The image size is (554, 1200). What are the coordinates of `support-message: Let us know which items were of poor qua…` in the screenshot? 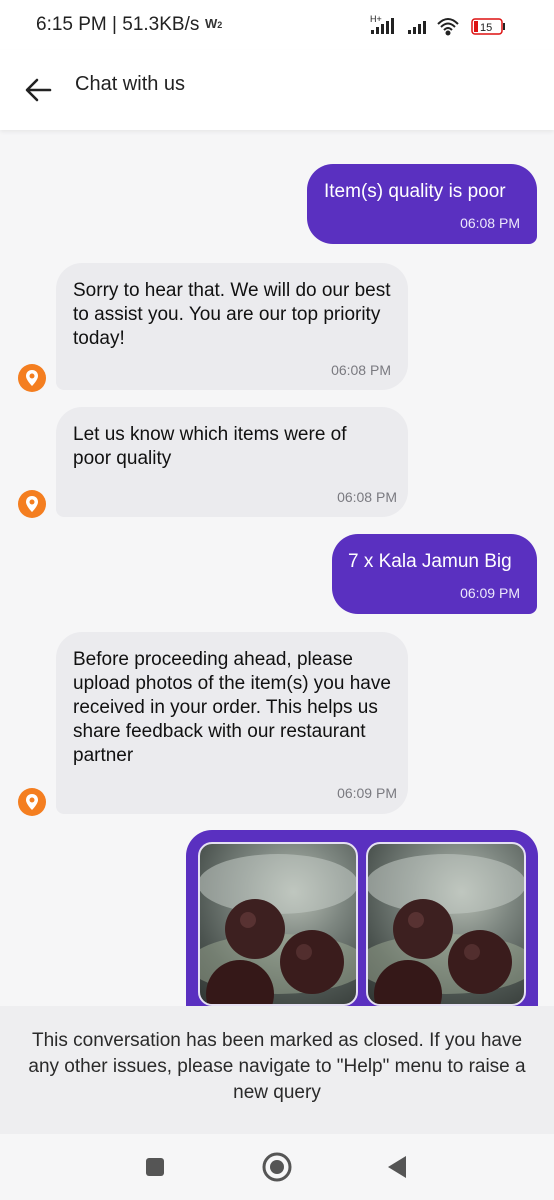 It's located at (232, 462).